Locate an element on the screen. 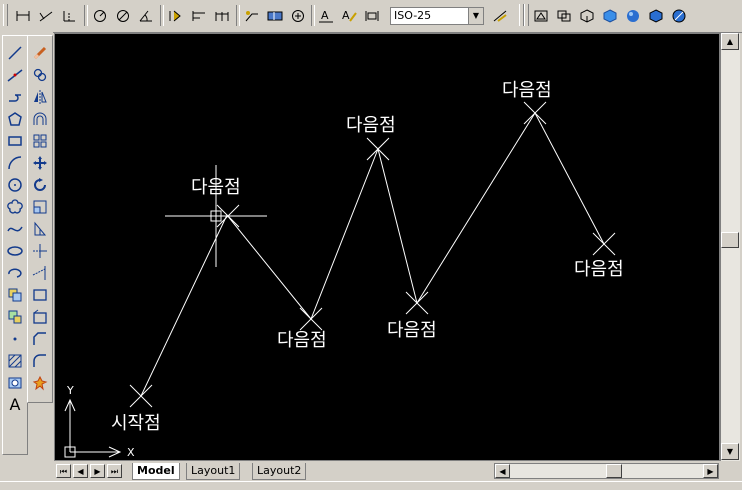 Image resolution: width=742 pixels, height=490 pixels. scroll-up-icon: ▲ is located at coordinates (730, 41).